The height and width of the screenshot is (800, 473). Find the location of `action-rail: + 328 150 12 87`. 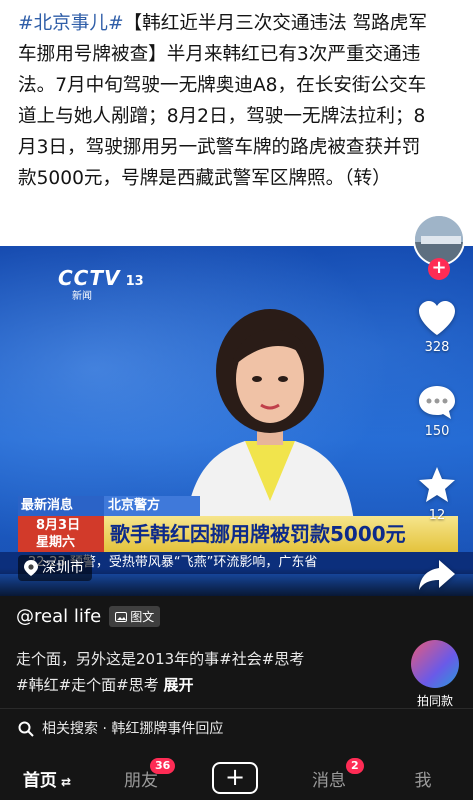

action-rail: + 328 150 12 87 is located at coordinates (437, 414).